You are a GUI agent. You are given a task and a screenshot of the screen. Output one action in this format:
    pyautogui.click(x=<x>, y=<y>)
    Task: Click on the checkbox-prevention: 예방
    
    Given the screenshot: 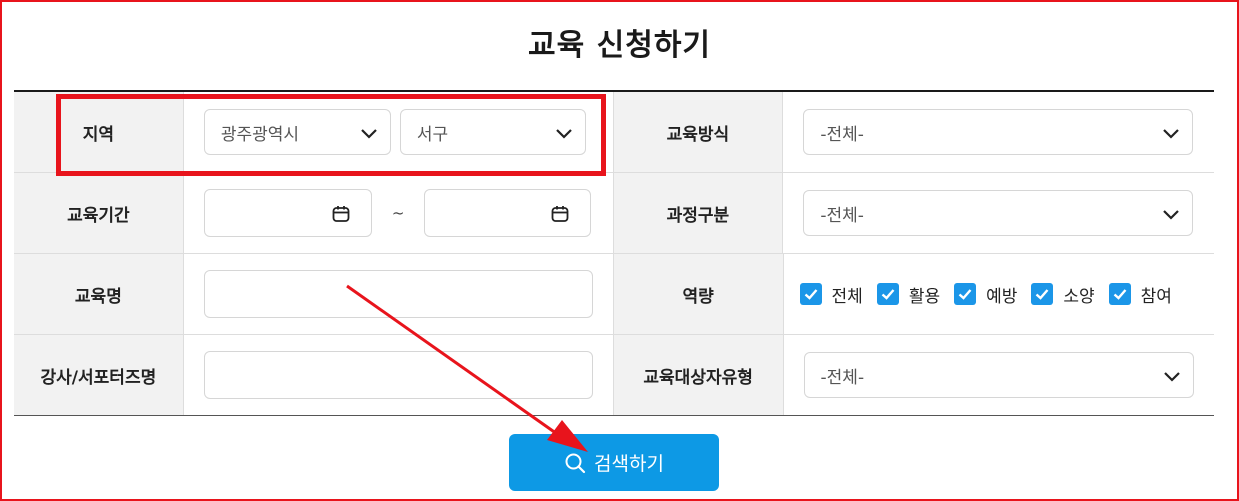 What is the action you would take?
    pyautogui.click(x=985, y=294)
    